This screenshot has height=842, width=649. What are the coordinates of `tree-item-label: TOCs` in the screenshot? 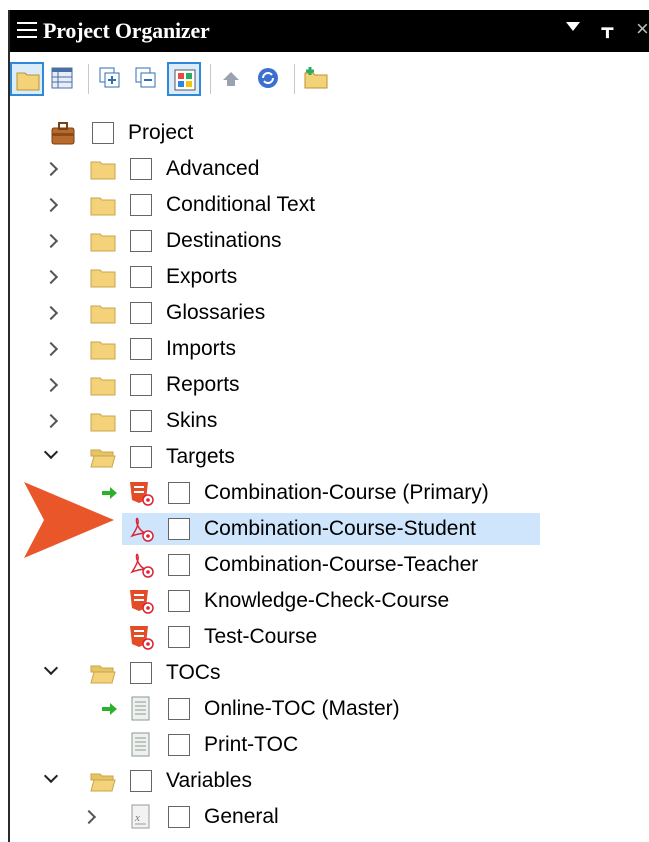 It's located at (193, 672).